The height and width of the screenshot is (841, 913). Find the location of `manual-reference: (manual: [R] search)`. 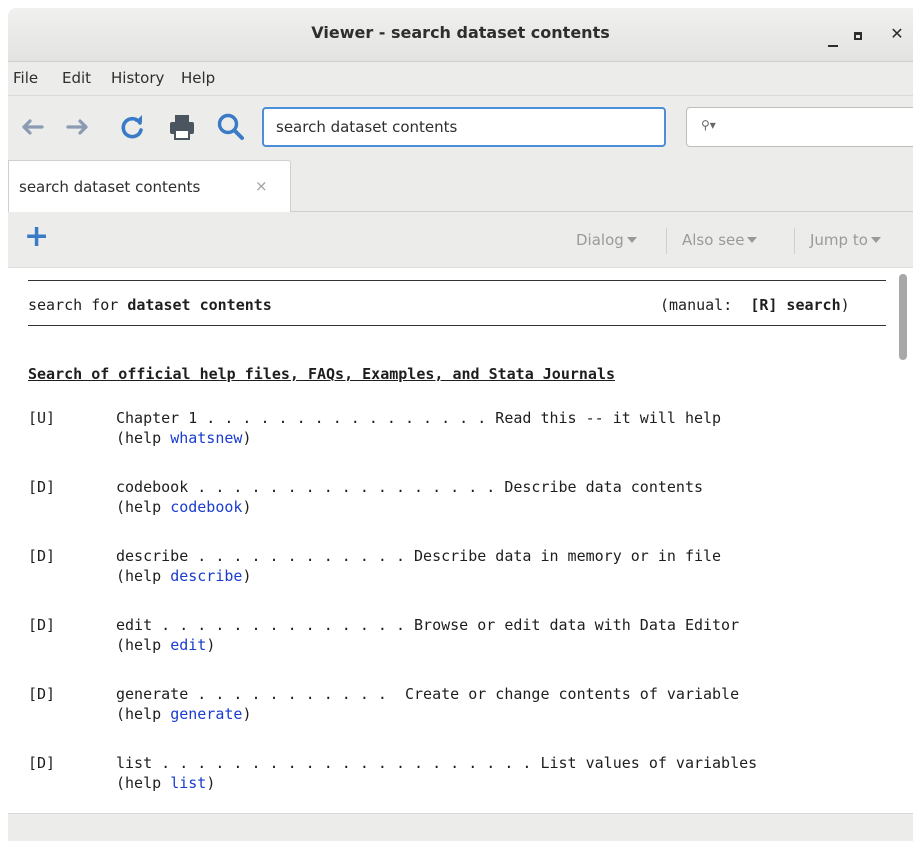

manual-reference: (manual: [R] search) is located at coordinates (755, 305).